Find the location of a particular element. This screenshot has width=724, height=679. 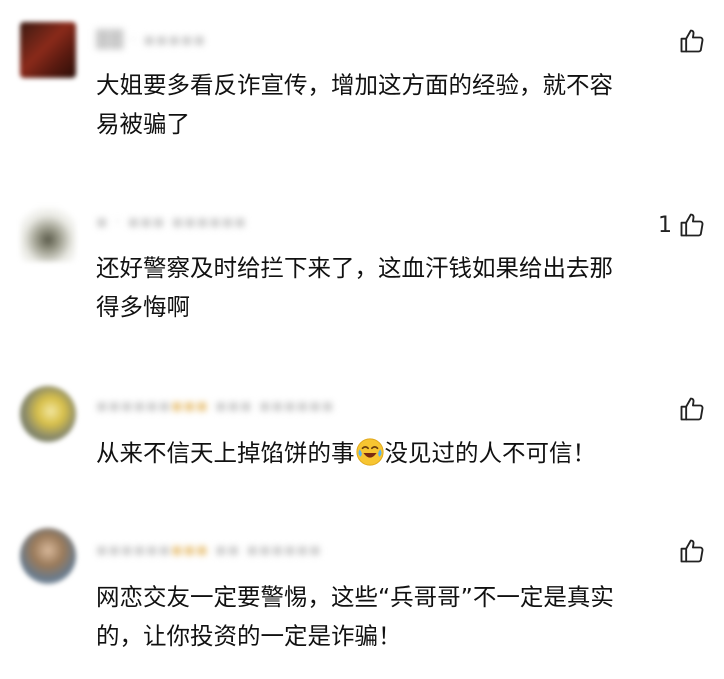

user-name: ▪▪▪▪▪▪▪▪▪ ▪▪ ▪▪▪▪▪▪ is located at coordinates (209, 550).